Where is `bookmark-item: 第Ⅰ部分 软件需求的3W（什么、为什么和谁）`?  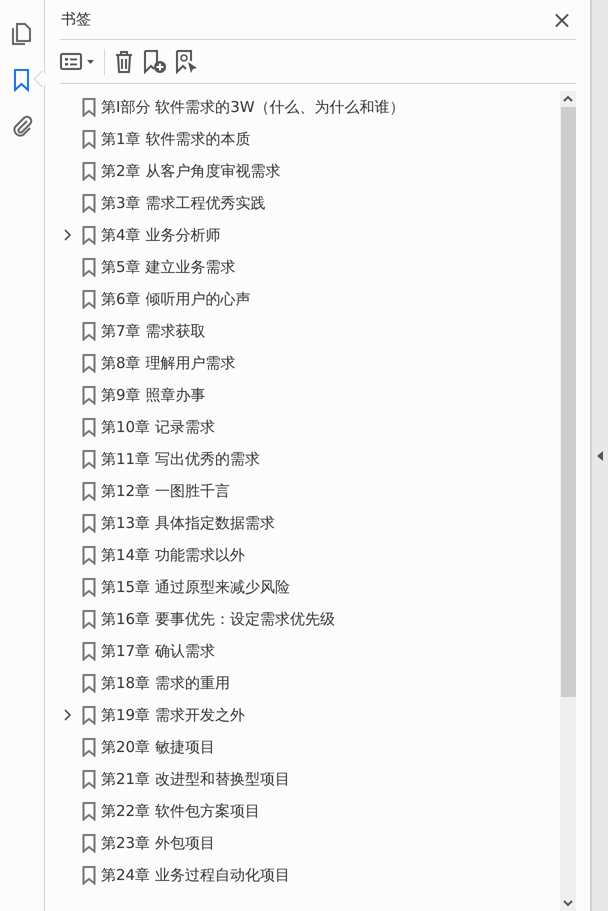 bookmark-item: 第Ⅰ部分 软件需求的3W（什么、为什么和谁） is located at coordinates (253, 107).